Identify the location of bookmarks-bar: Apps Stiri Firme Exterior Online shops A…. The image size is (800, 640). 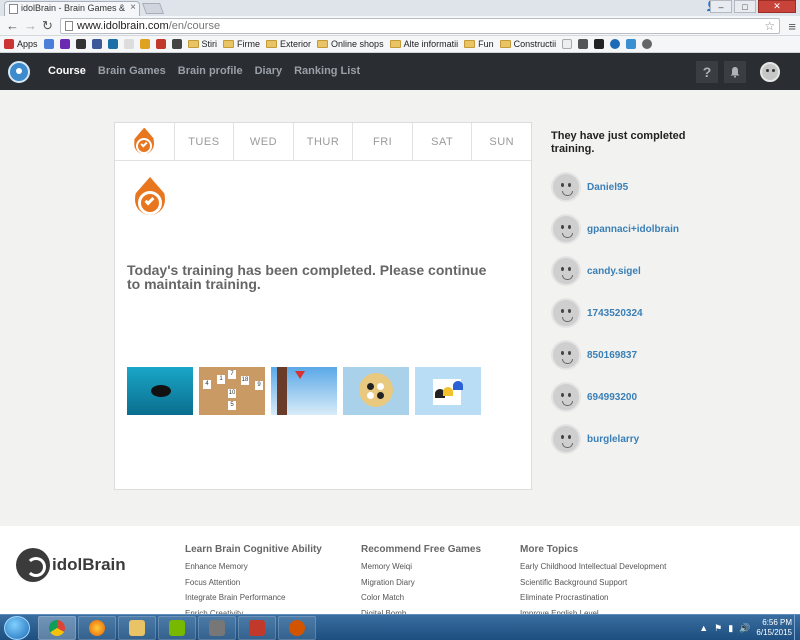
(400, 44).